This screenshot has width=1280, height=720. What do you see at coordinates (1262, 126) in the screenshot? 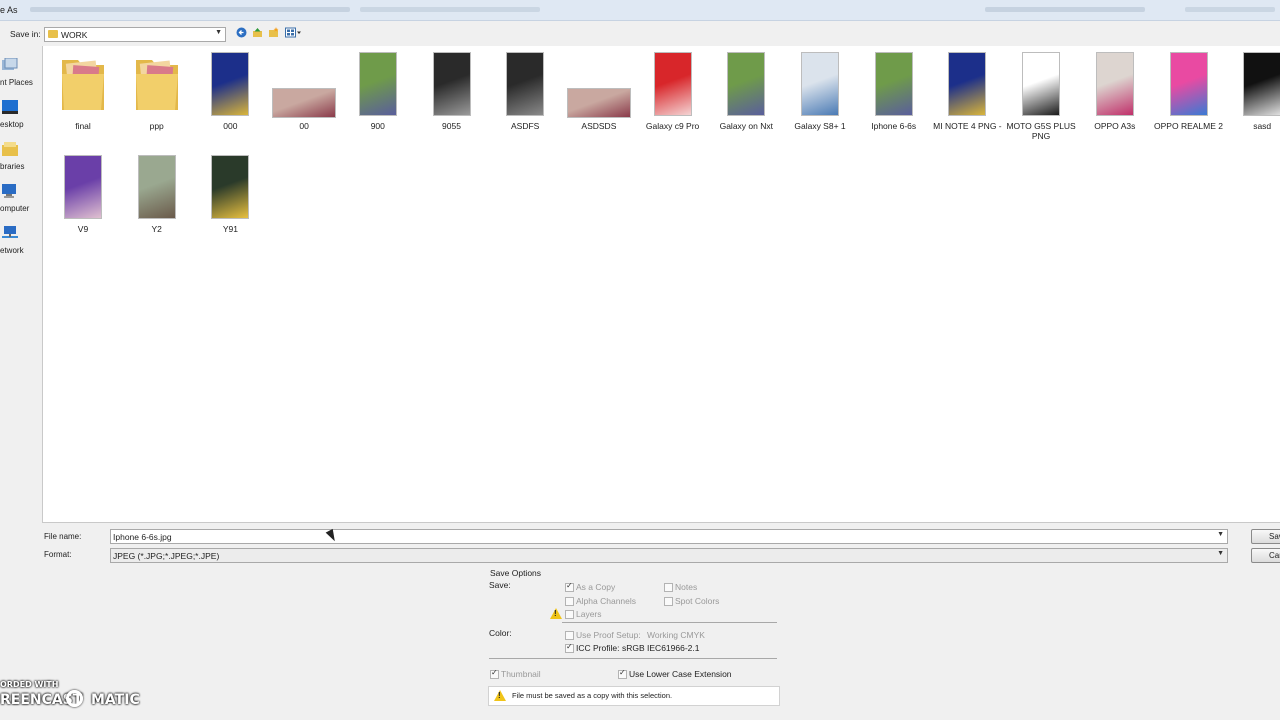
I see `file-name: sasd` at bounding box center [1262, 126].